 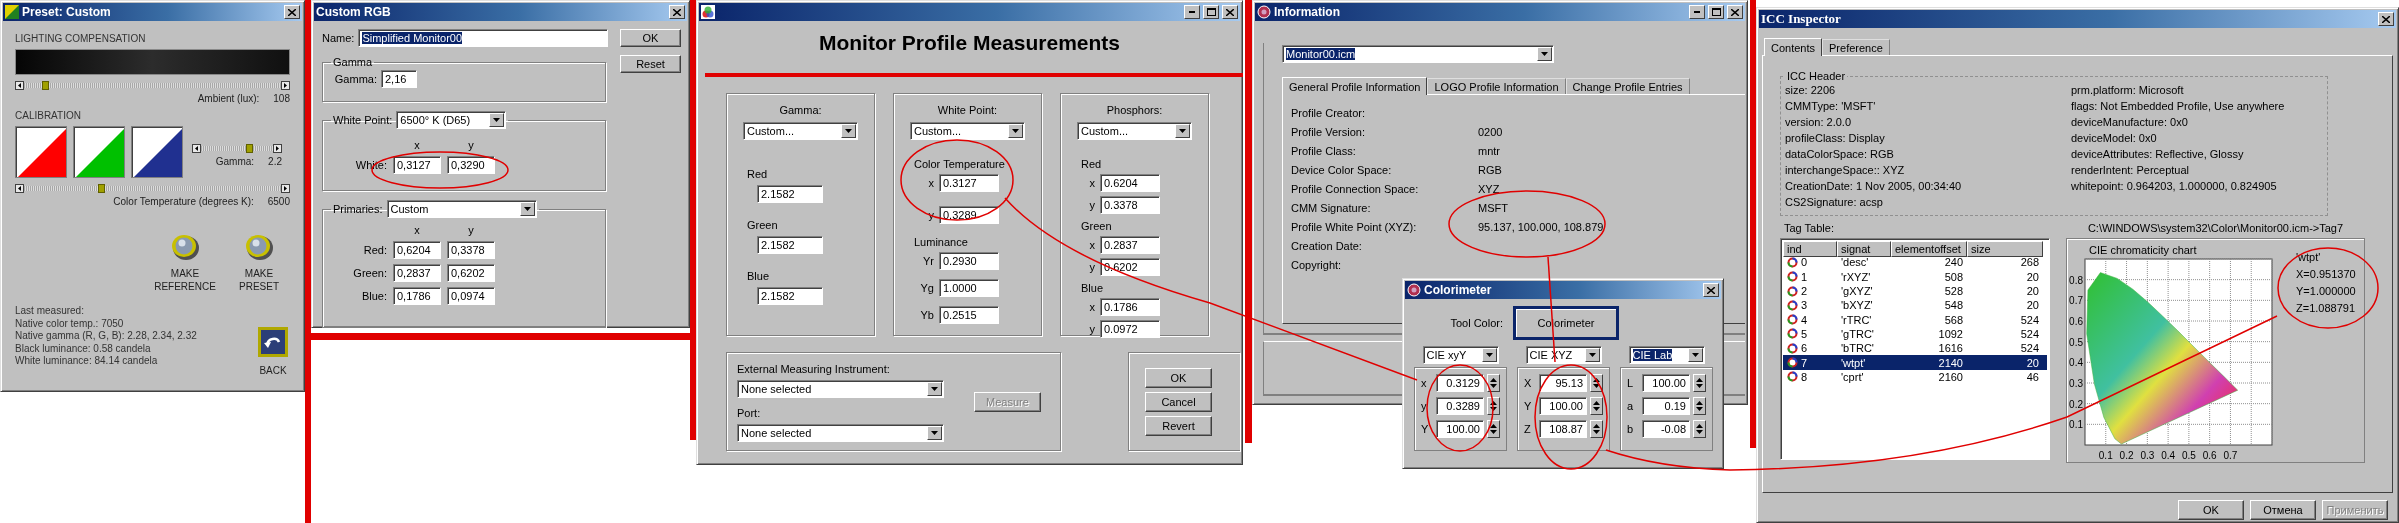 I want to click on number-field: 0.3289, so click(x=1460, y=406).